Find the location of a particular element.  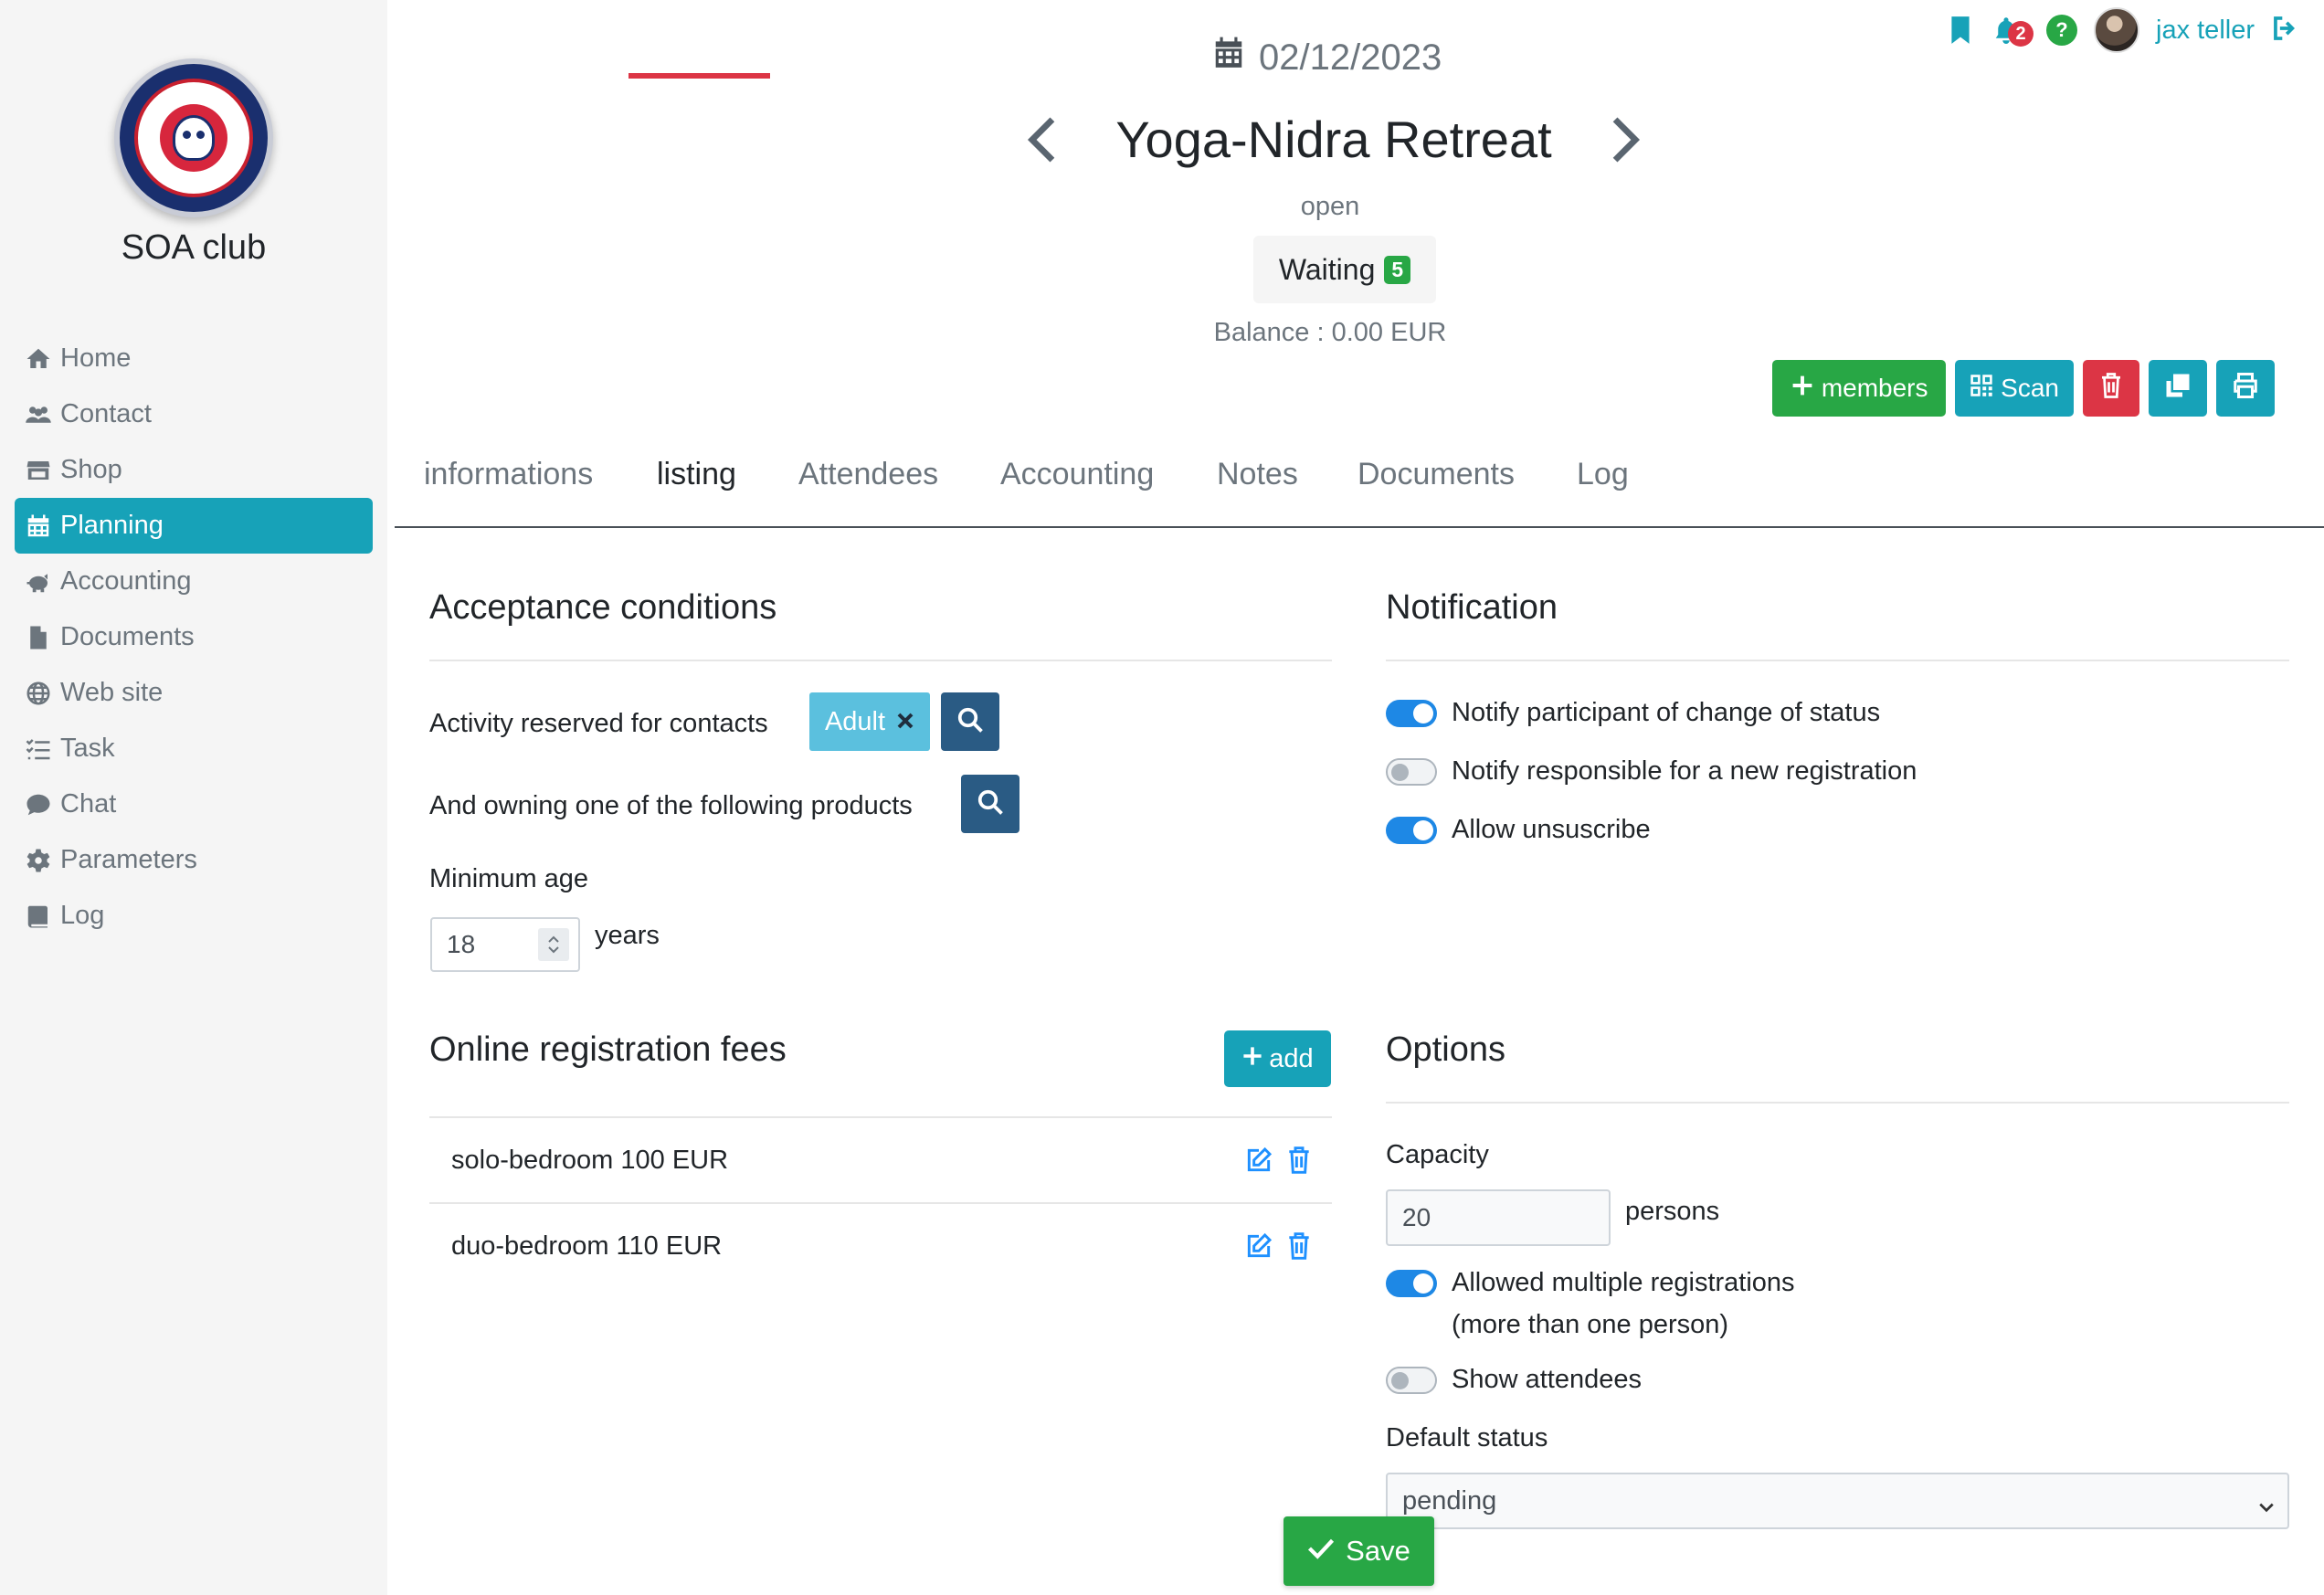

remove-tag-close-icon is located at coordinates (905, 722).